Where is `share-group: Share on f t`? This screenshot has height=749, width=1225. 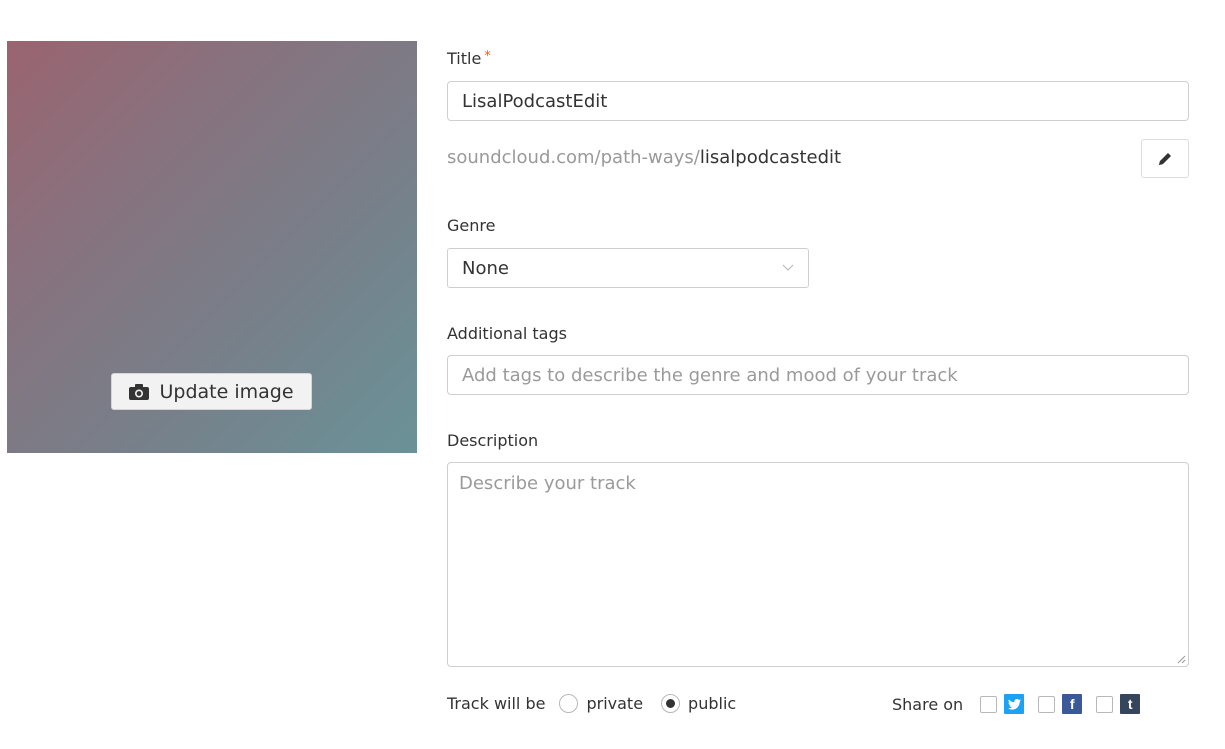
share-group: Share on f t is located at coordinates (1016, 704).